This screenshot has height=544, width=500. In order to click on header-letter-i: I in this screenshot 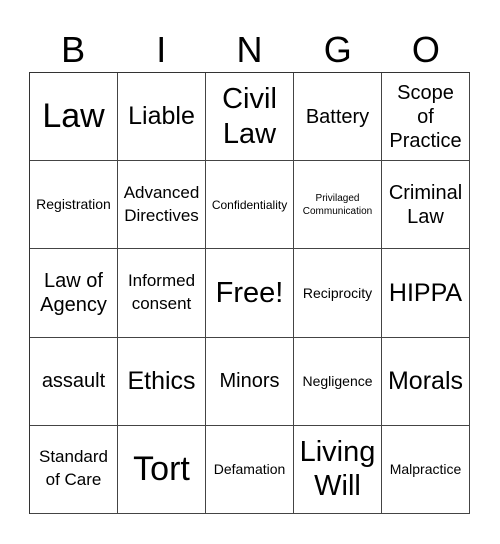, I will do `click(161, 49)`.